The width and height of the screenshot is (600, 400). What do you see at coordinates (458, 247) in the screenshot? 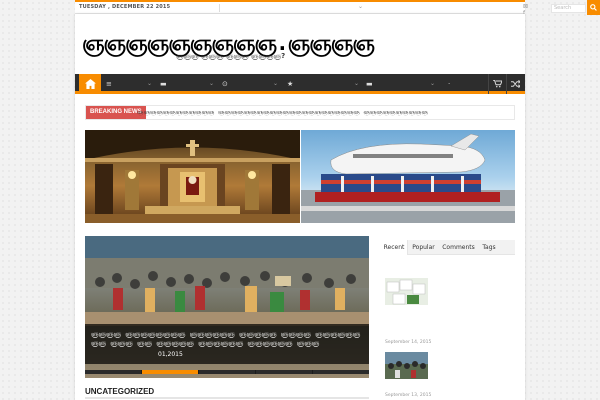
I see `tab-comments: Comments` at bounding box center [458, 247].